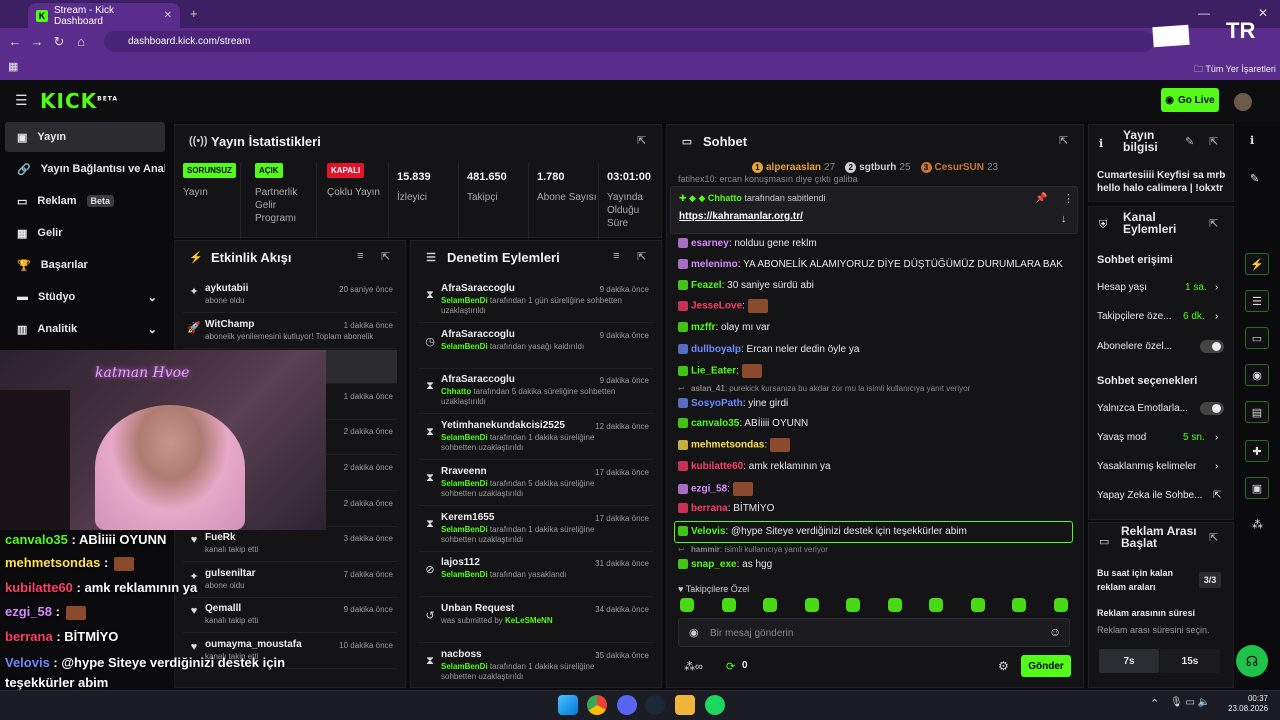 This screenshot has width=1280, height=720. Describe the element at coordinates (1243, 102) in the screenshot. I see `avatar` at that location.